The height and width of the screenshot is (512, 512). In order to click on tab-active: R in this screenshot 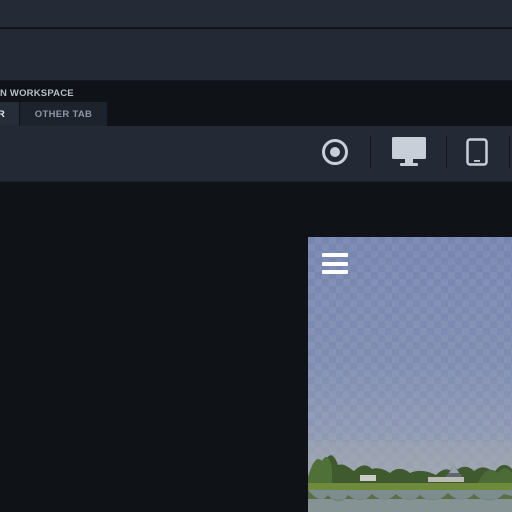, I will do `click(9, 114)`.